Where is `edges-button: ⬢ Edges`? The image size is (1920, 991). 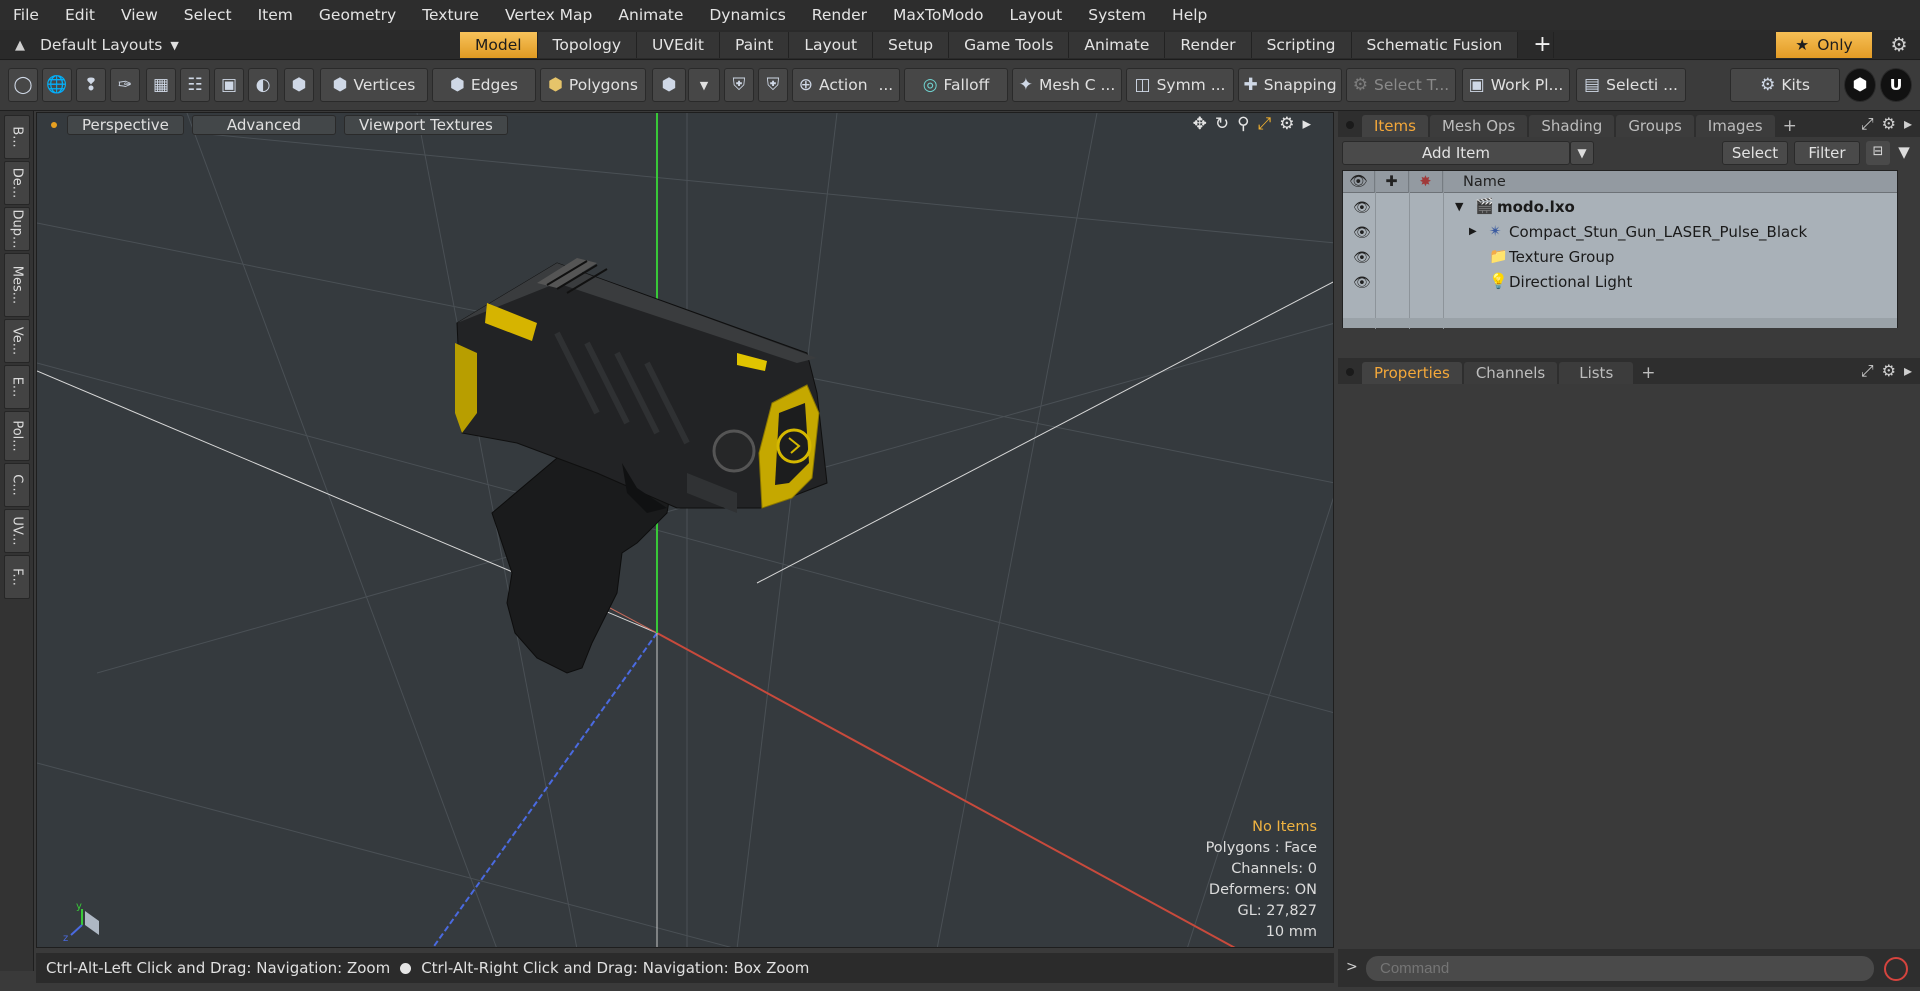 edges-button: ⬢ Edges is located at coordinates (484, 85).